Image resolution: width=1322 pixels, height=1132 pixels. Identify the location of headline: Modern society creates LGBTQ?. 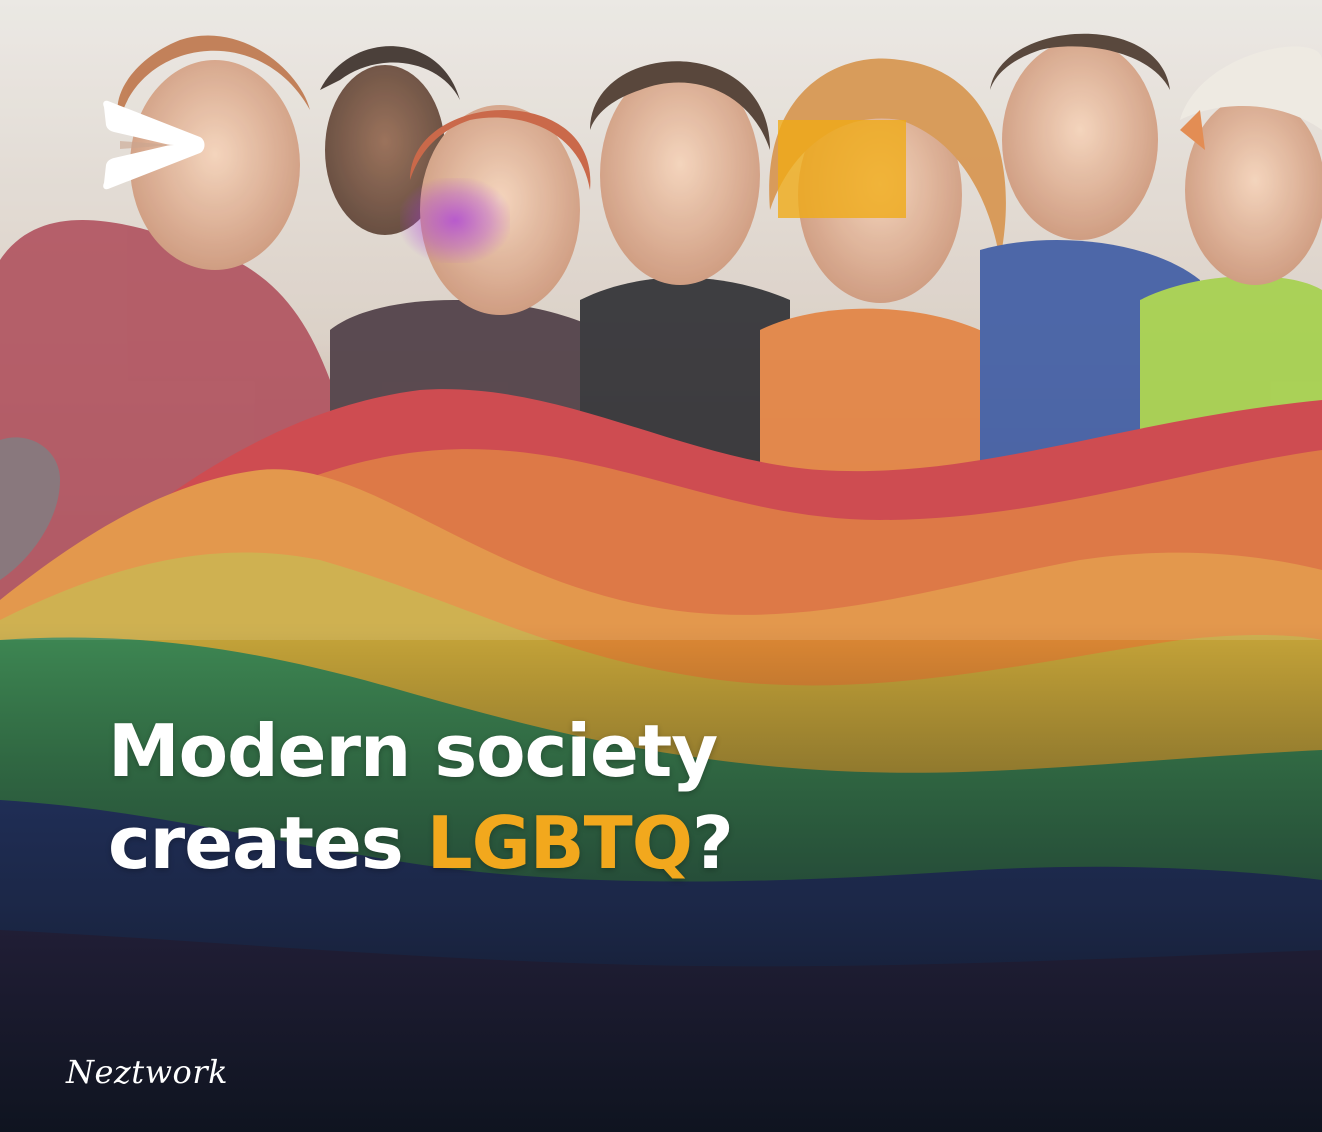
(421, 797).